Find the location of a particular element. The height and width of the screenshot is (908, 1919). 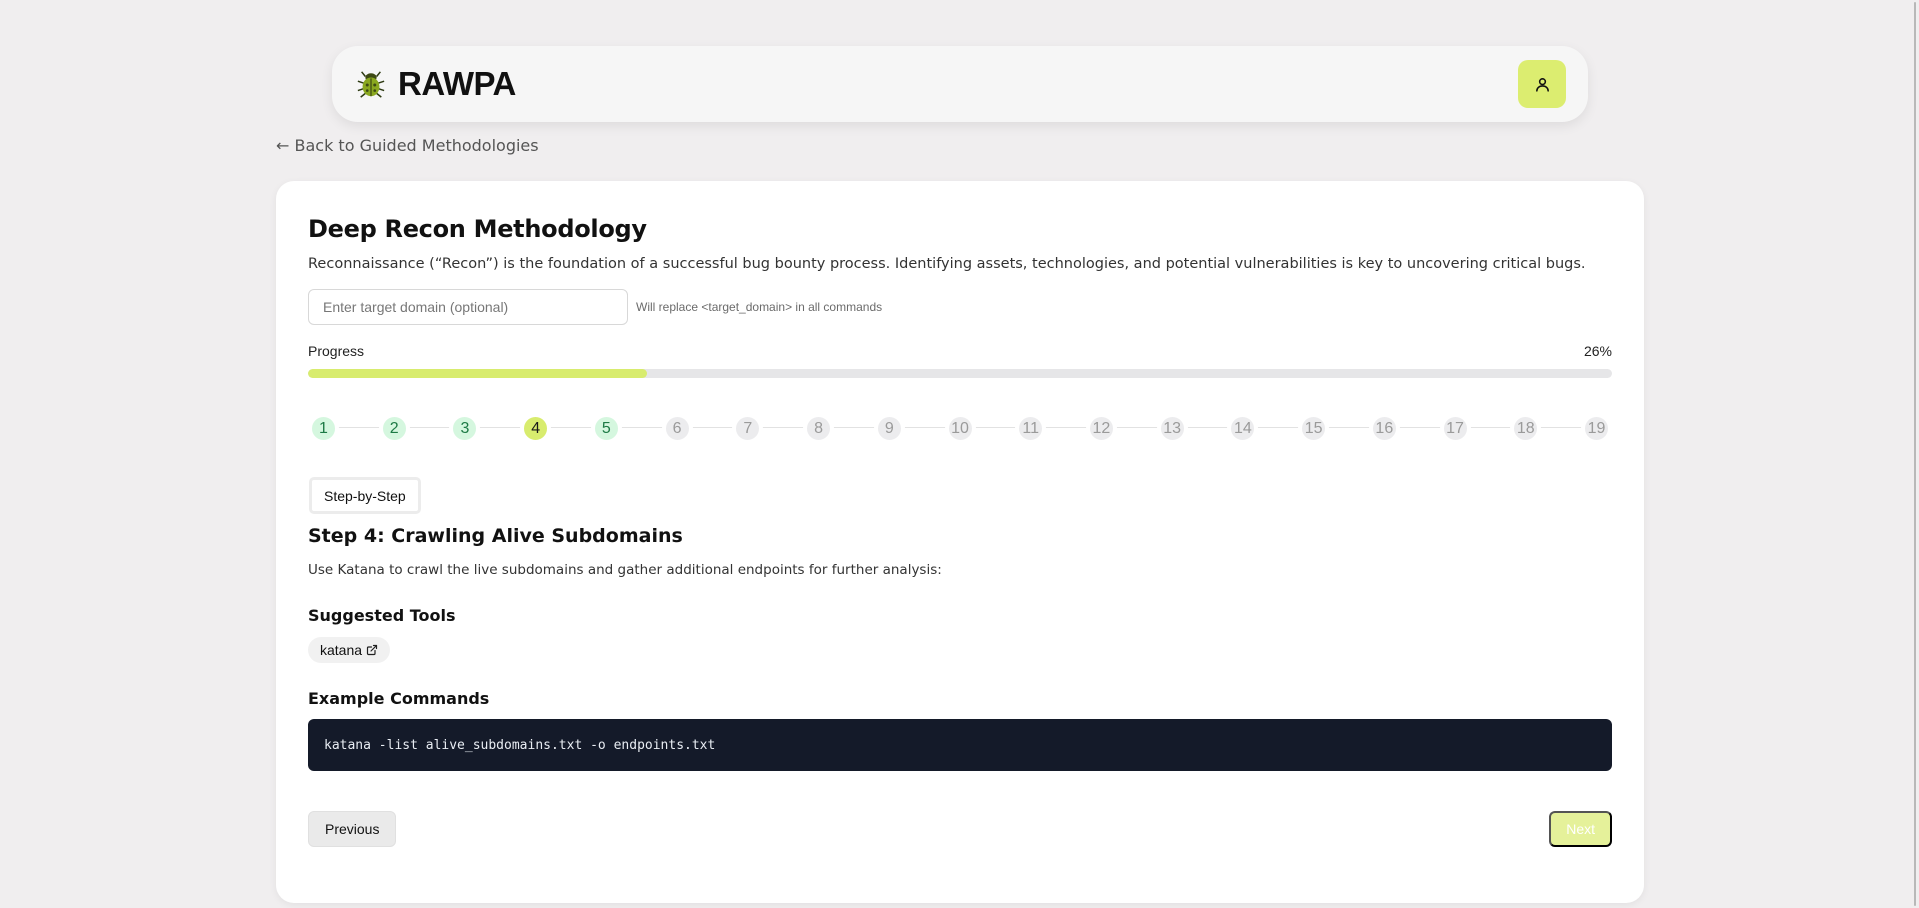

step-number: 12 is located at coordinates (1101, 428).